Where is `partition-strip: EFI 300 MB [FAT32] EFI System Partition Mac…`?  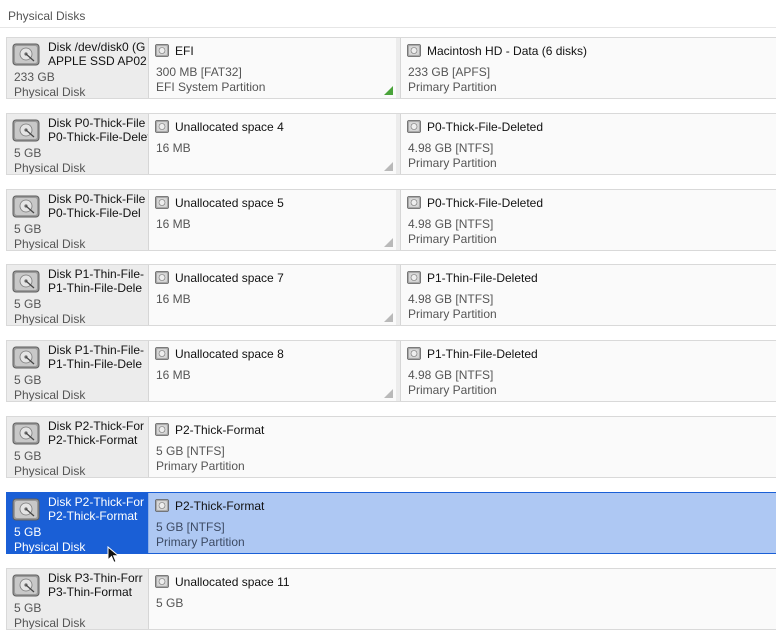
partition-strip: EFI 300 MB [FAT32] EFI System Partition Mac… is located at coordinates (462, 68).